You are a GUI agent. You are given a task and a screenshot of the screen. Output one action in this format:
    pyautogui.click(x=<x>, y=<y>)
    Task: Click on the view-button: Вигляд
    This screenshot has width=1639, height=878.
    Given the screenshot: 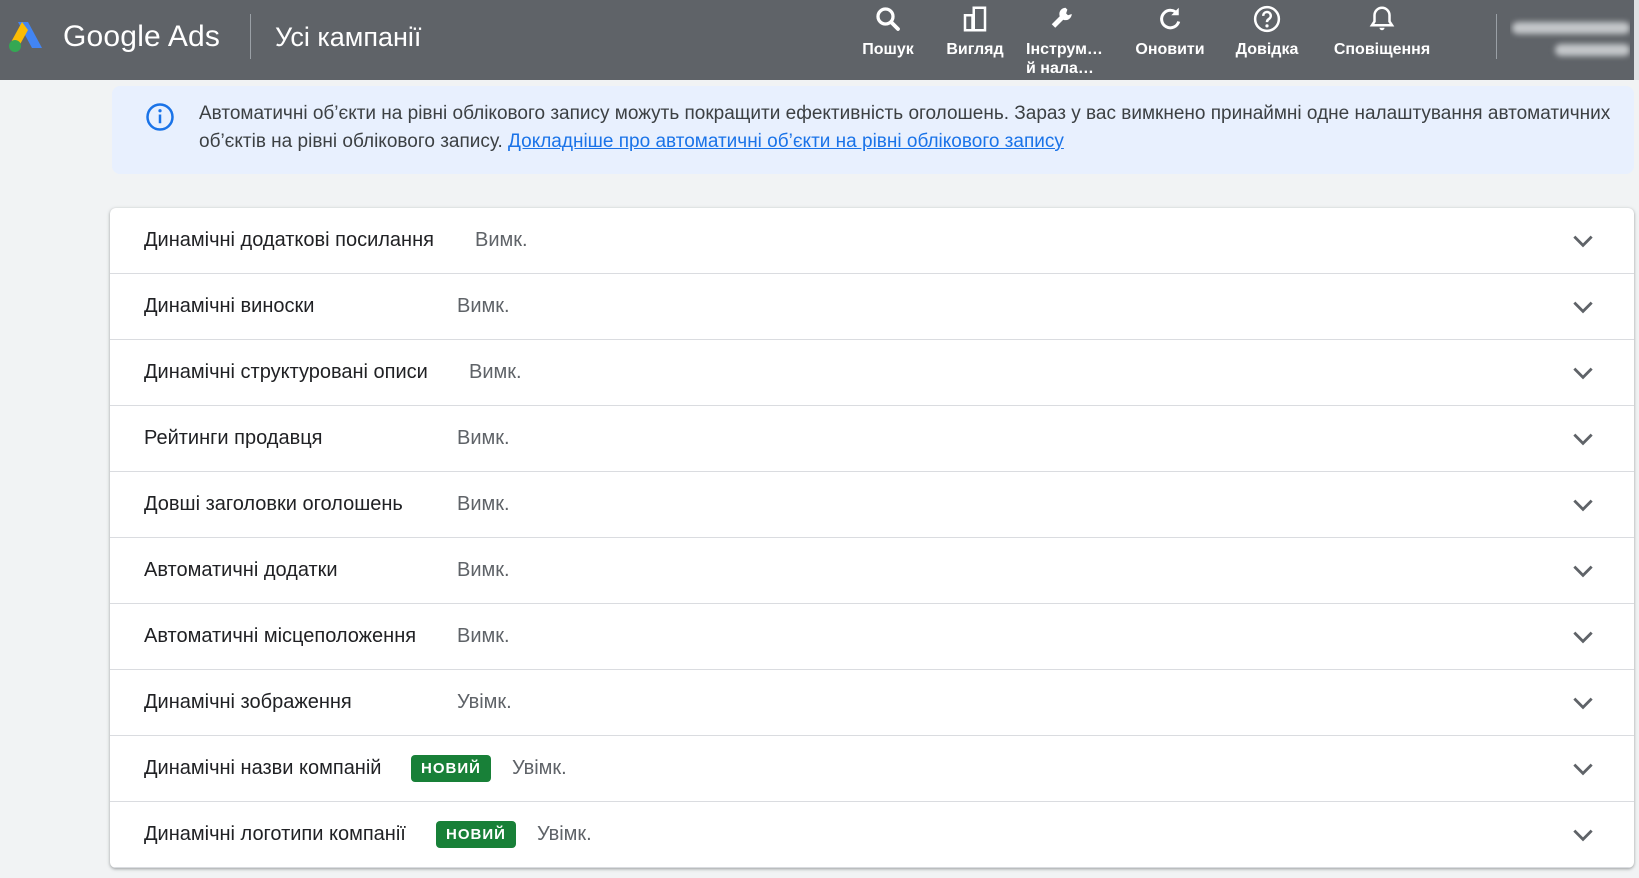 What is the action you would take?
    pyautogui.click(x=975, y=41)
    